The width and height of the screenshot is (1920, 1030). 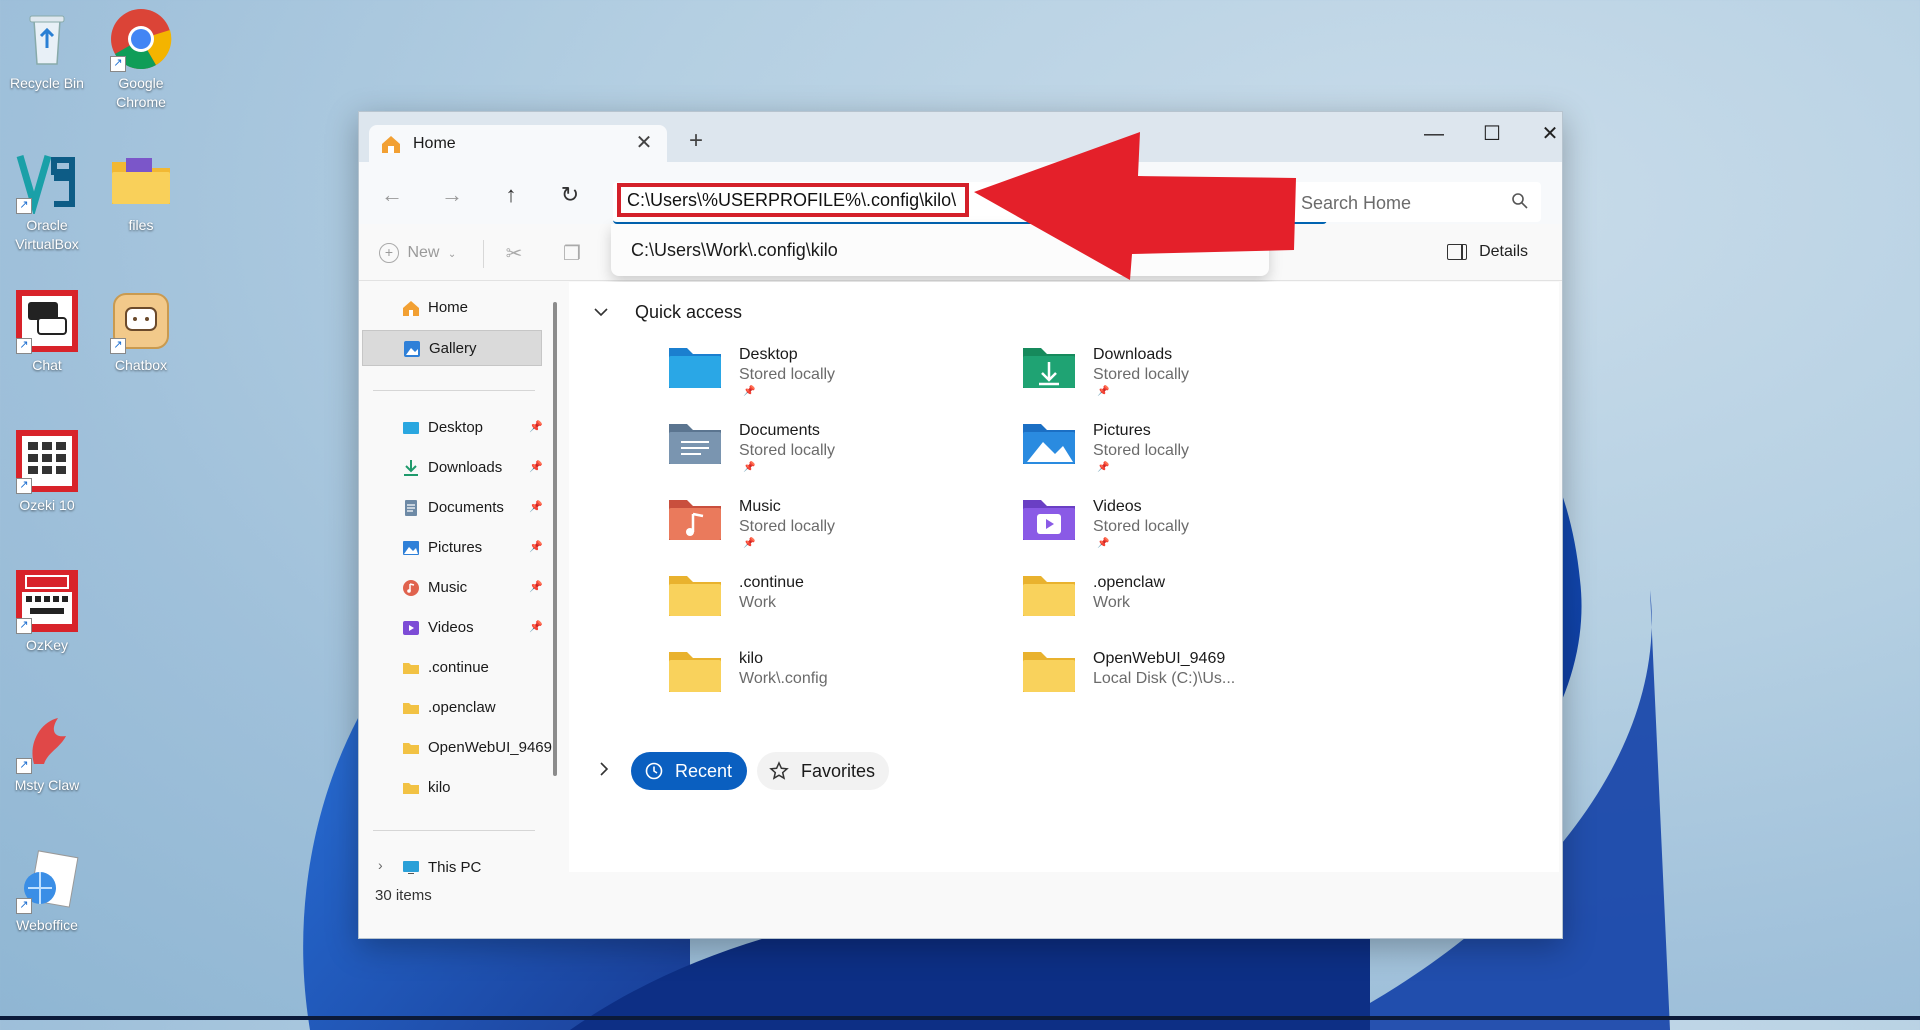 I want to click on desktop-icon-msty-claw: ↗ Msty Claw, so click(x=47, y=751).